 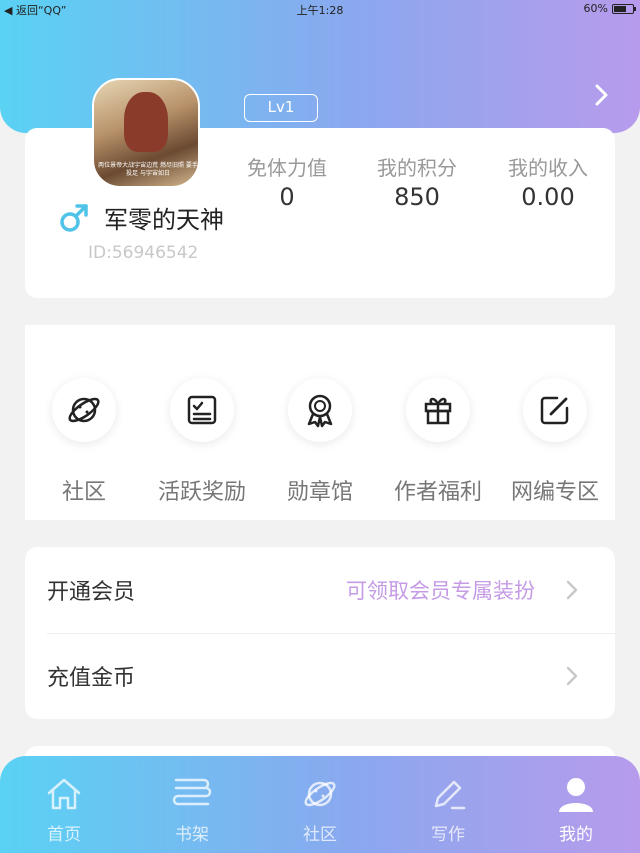 What do you see at coordinates (440, 591) in the screenshot?
I see `menu-hint: 可领取会员专属装扮` at bounding box center [440, 591].